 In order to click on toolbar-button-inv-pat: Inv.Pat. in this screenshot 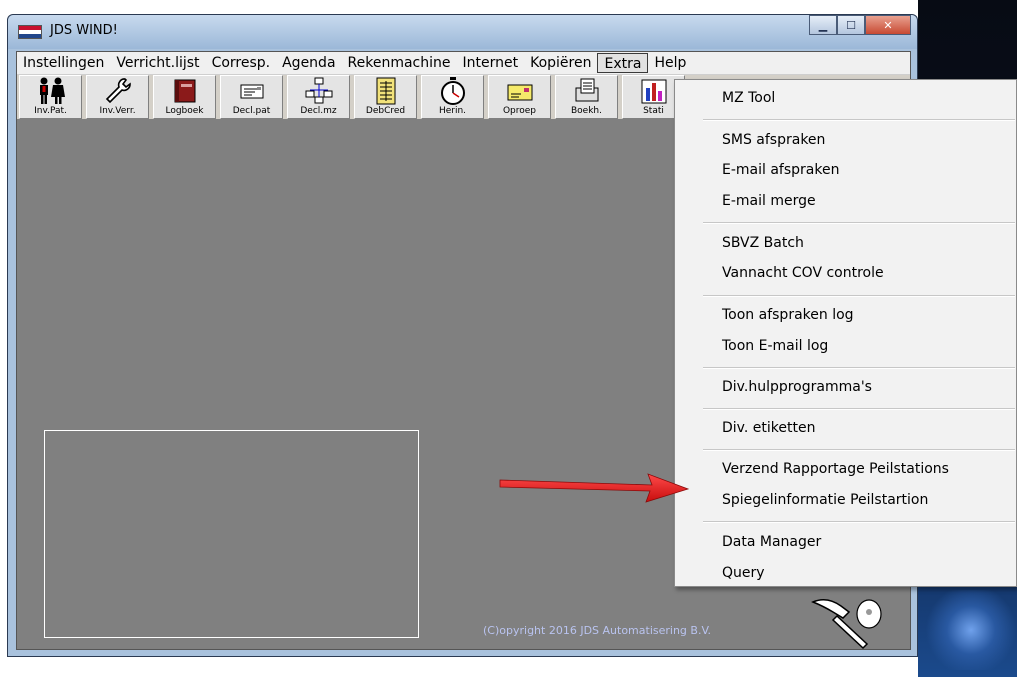, I will do `click(50, 97)`.